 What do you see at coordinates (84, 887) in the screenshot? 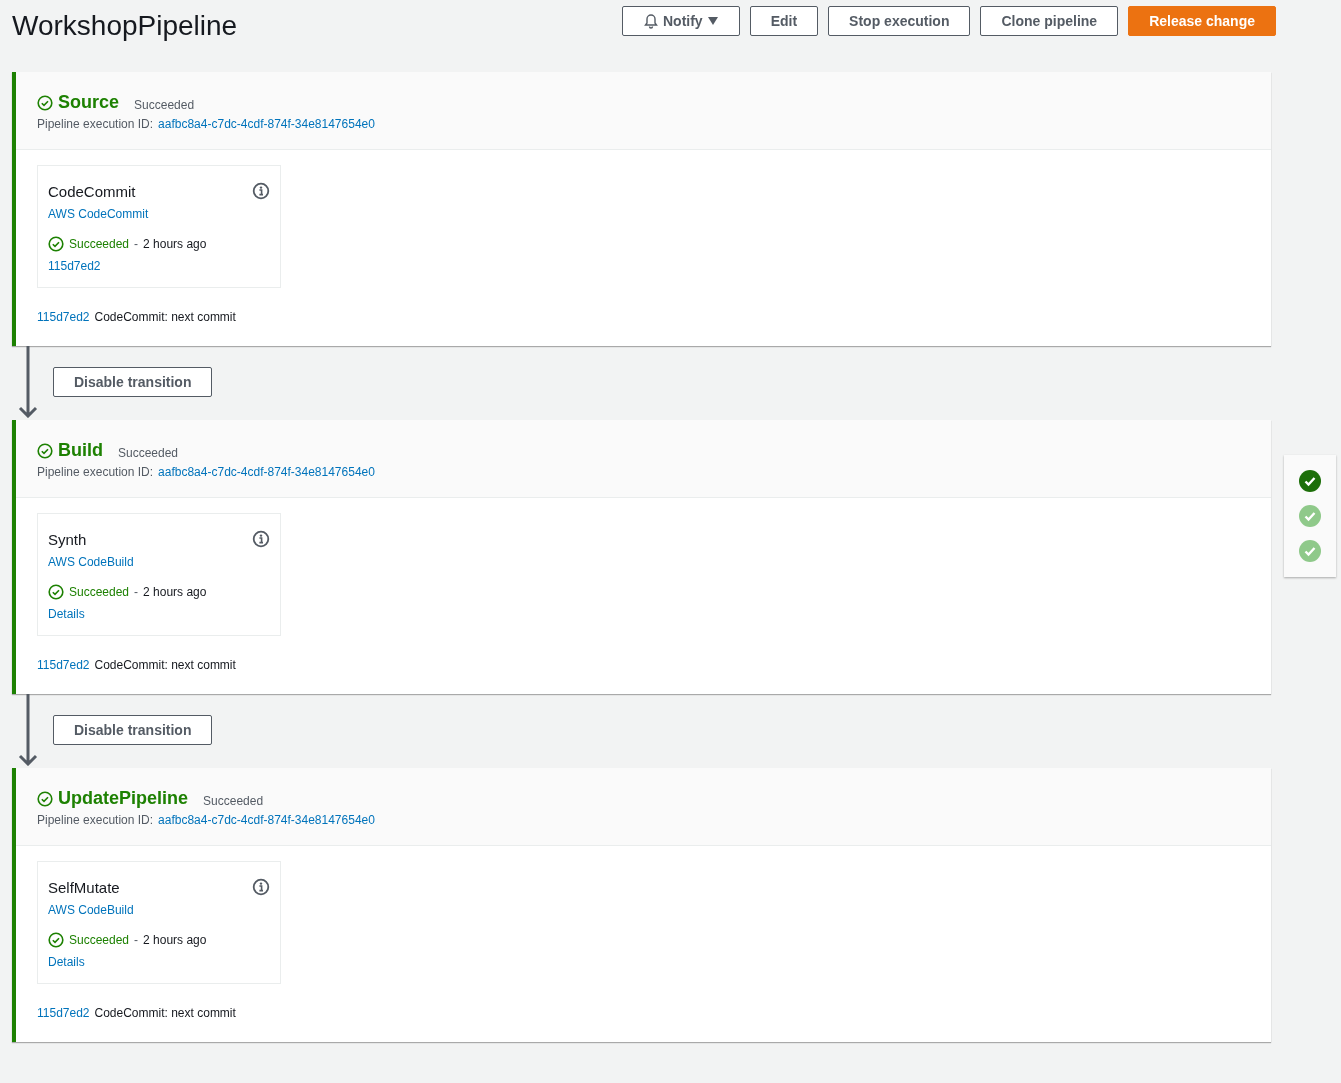
I see `action-name: SelfMutate` at bounding box center [84, 887].